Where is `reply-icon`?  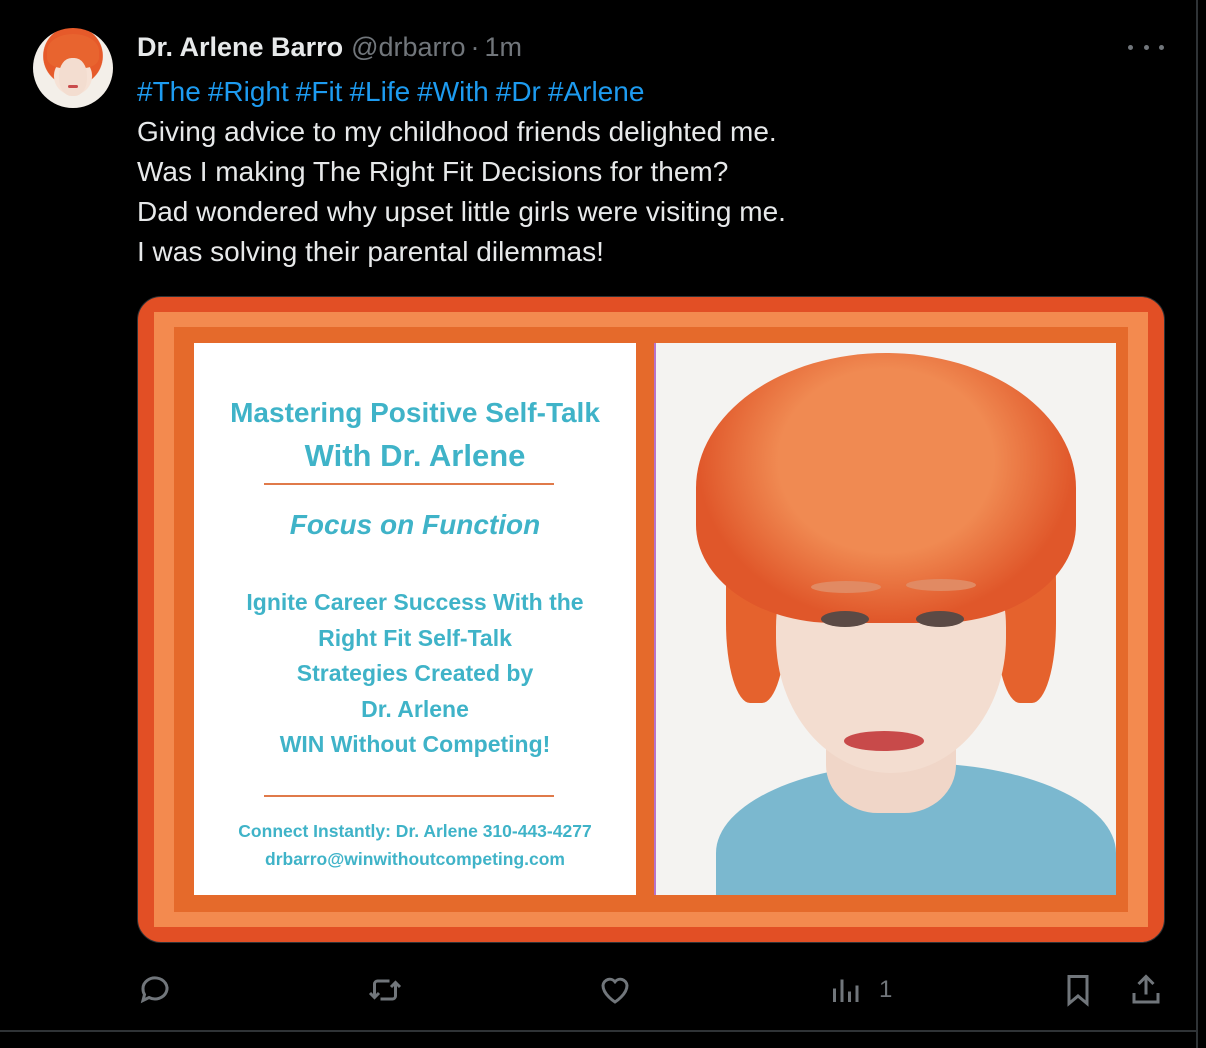
reply-icon is located at coordinates (154, 990).